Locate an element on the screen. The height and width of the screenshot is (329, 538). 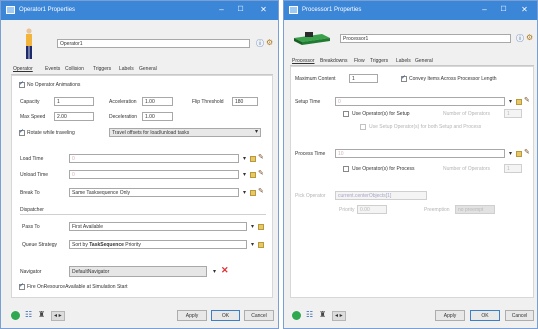
use-operator-setup-checkbox is located at coordinates (346, 114).